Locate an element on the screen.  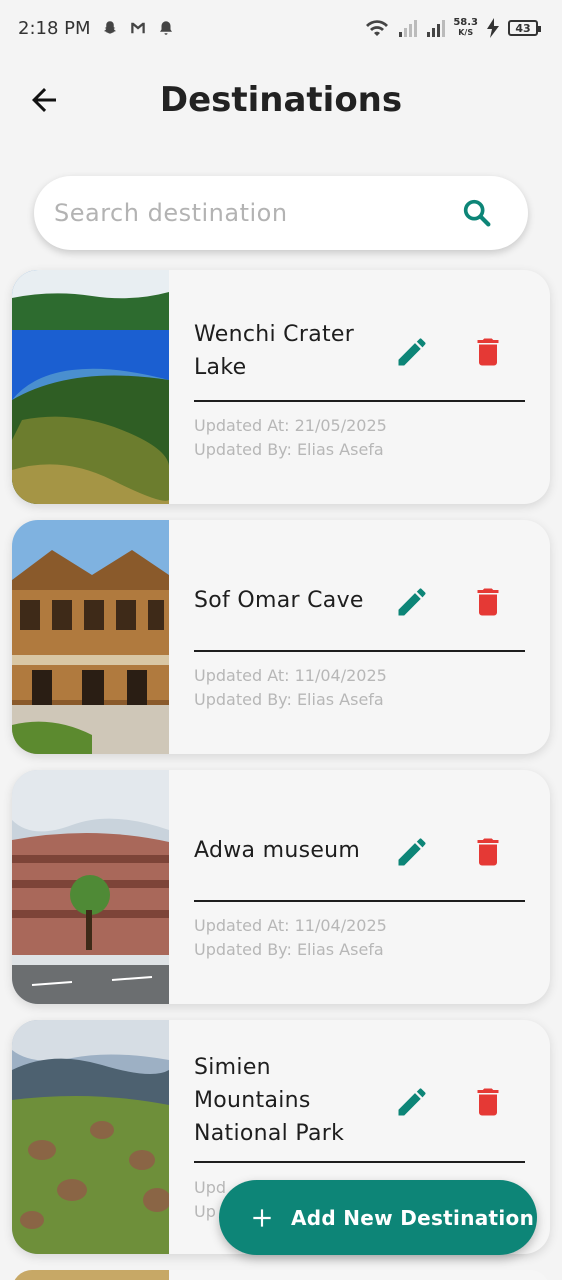
destination-name: Sof Omar Cave is located at coordinates (292, 600).